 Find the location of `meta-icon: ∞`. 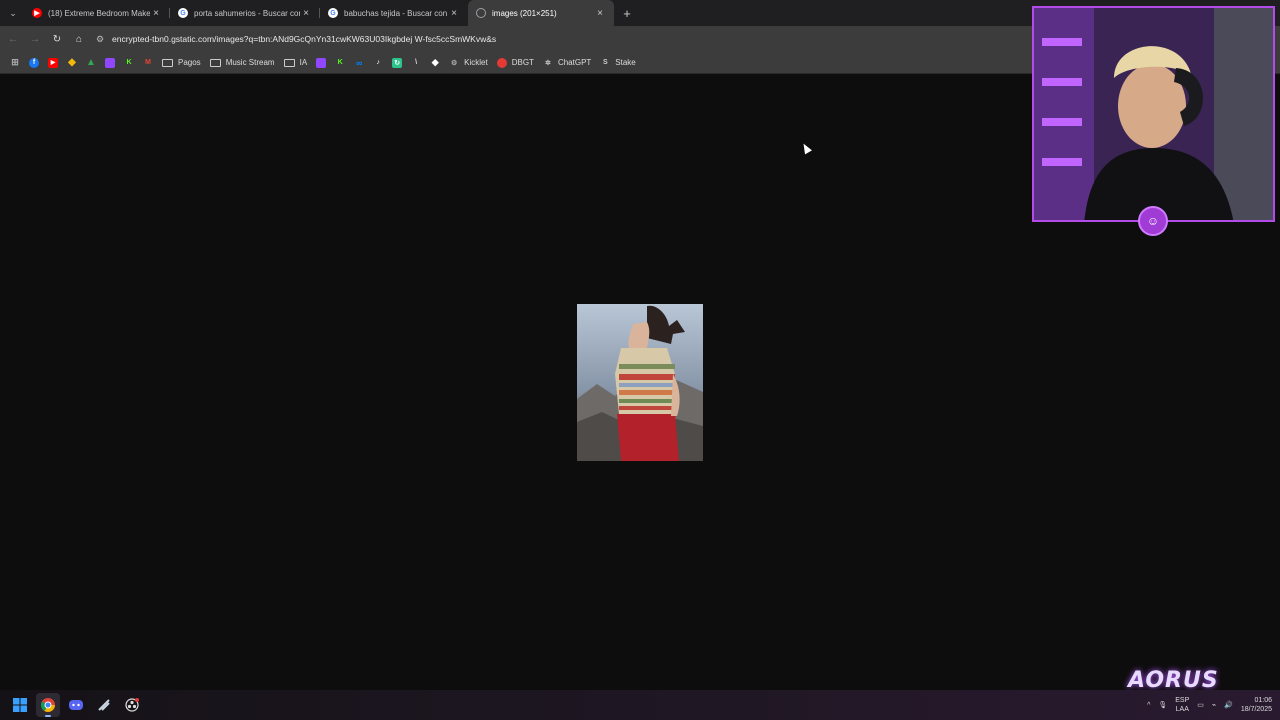

meta-icon: ∞ is located at coordinates (359, 63).